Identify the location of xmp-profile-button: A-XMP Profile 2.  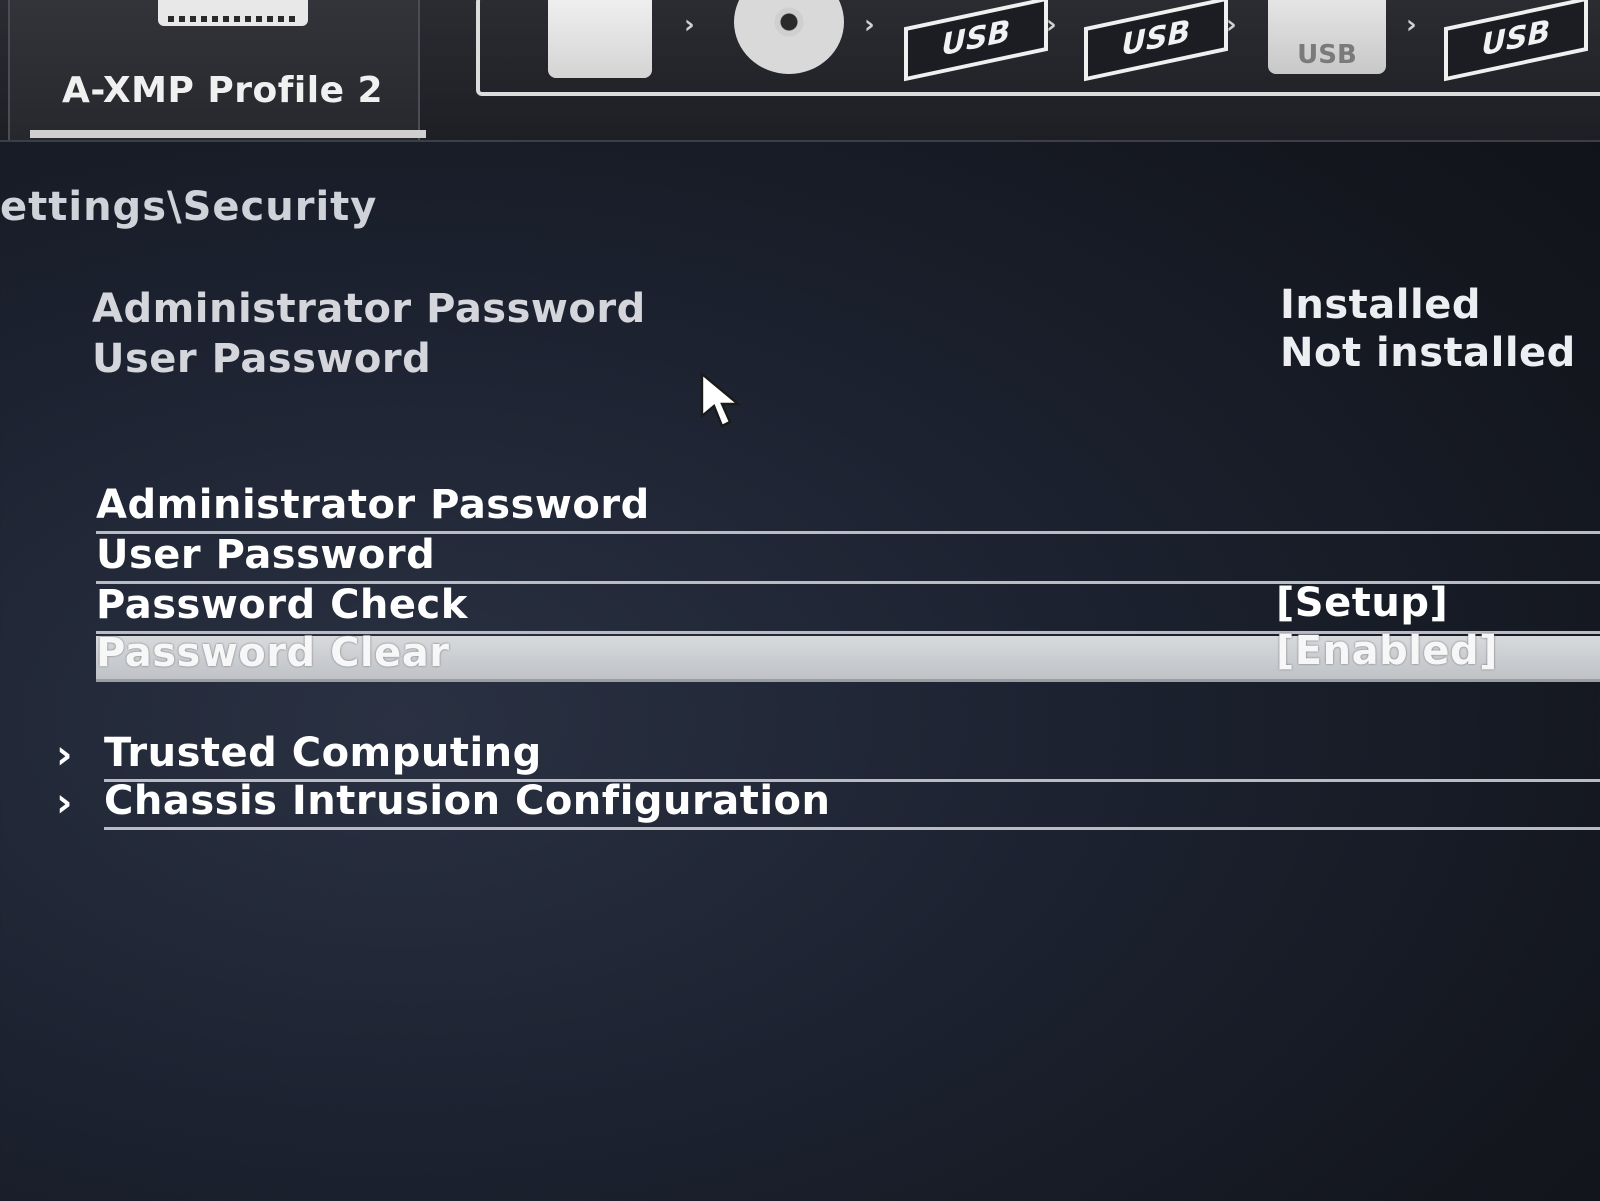
(217, 70).